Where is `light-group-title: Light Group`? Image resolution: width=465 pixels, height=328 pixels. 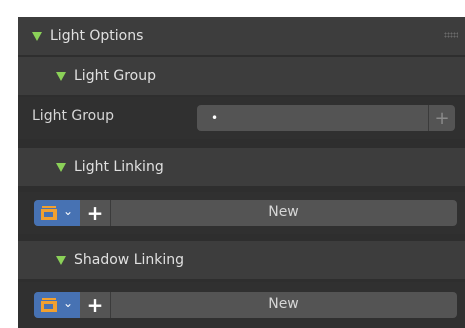
light-group-title: Light Group is located at coordinates (115, 76).